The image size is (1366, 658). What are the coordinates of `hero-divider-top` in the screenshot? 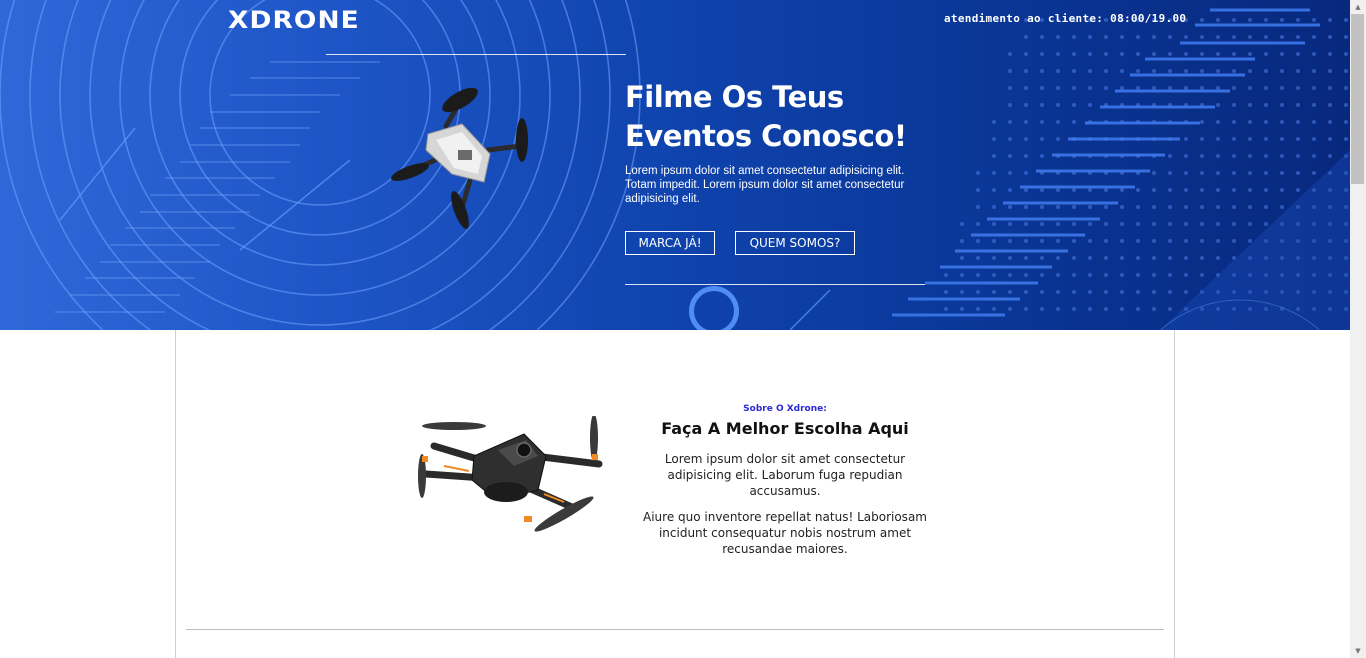 It's located at (476, 54).